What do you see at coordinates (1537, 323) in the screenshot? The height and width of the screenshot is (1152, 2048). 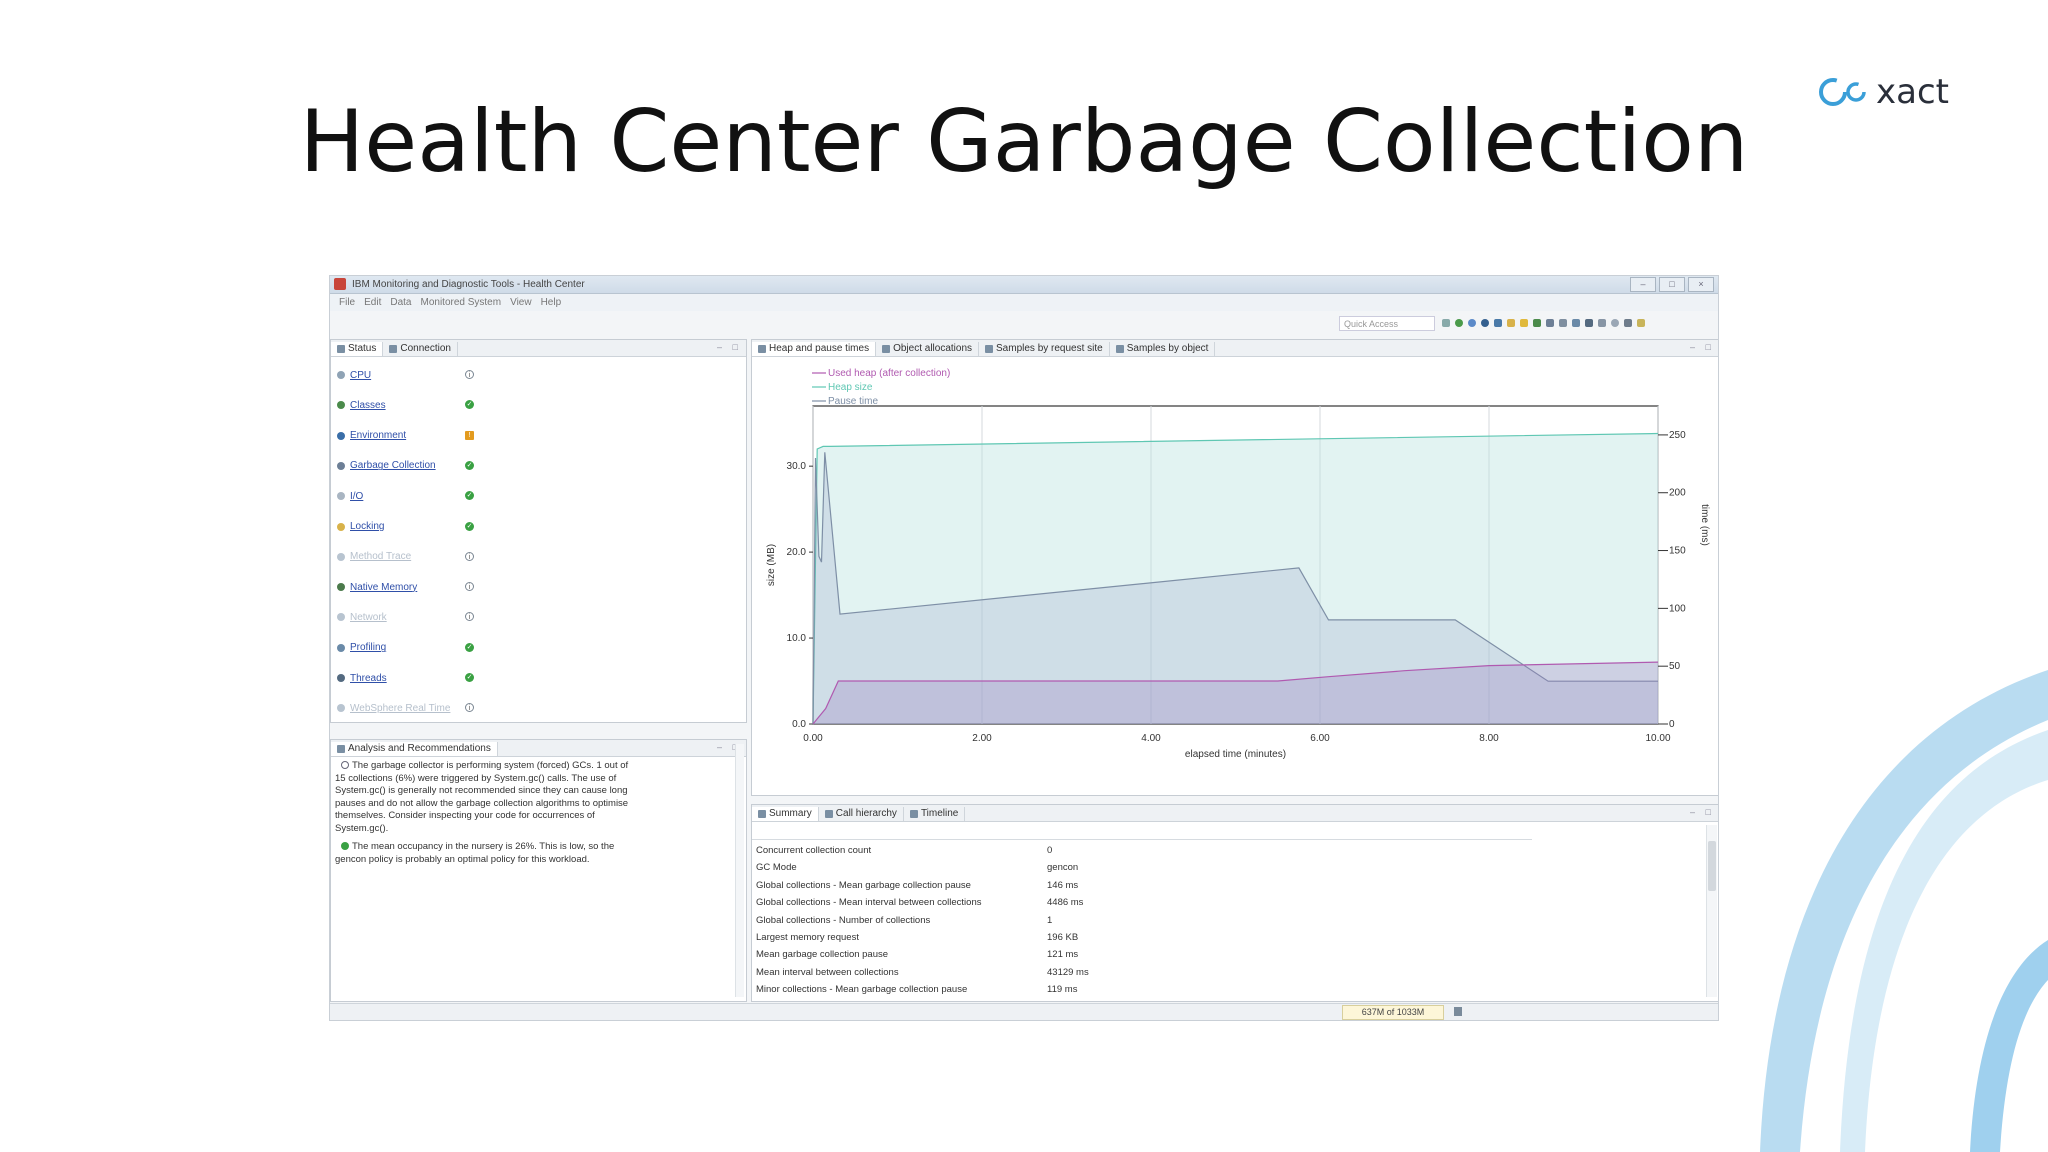 I see `toolbar-memory-icon` at bounding box center [1537, 323].